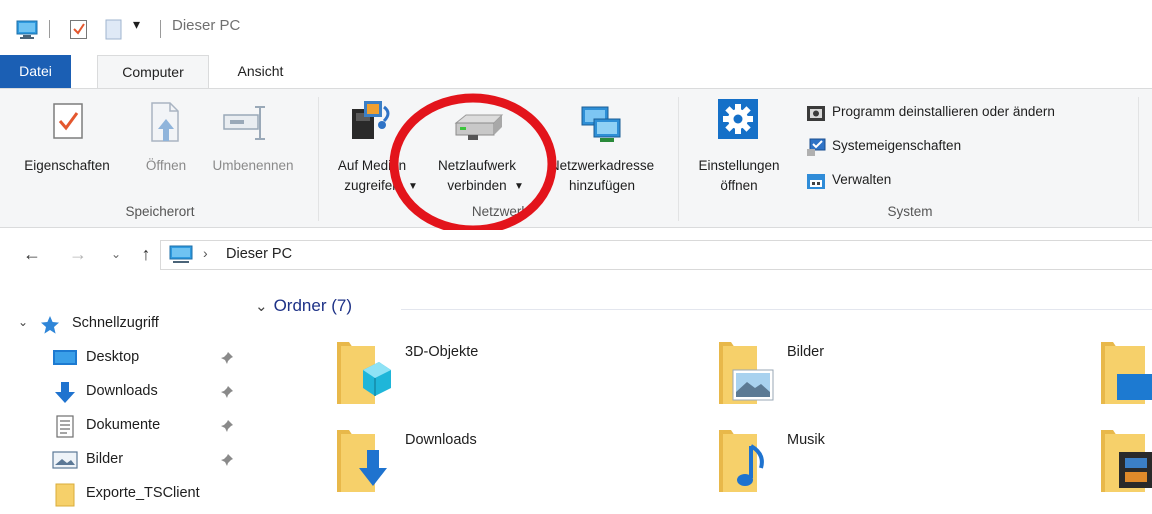 This screenshot has height=514, width=1152. Describe the element at coordinates (656, 255) in the screenshot. I see `address-bar: › Dieser PC` at that location.